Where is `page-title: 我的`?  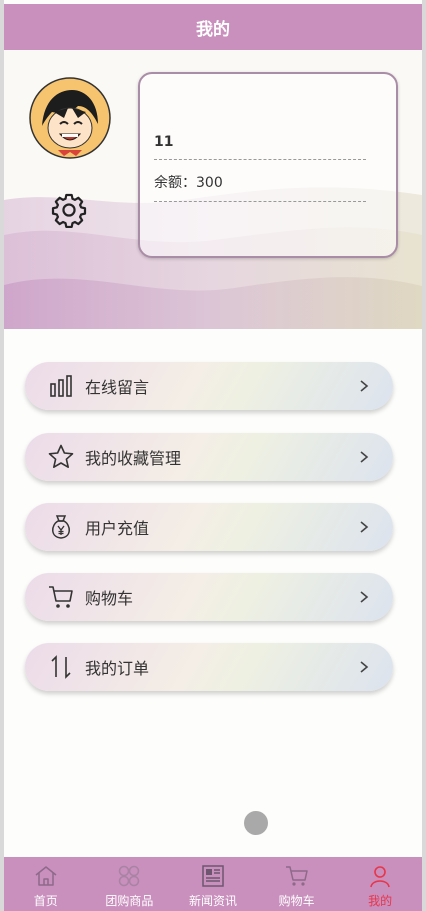 page-title: 我的 is located at coordinates (213, 29).